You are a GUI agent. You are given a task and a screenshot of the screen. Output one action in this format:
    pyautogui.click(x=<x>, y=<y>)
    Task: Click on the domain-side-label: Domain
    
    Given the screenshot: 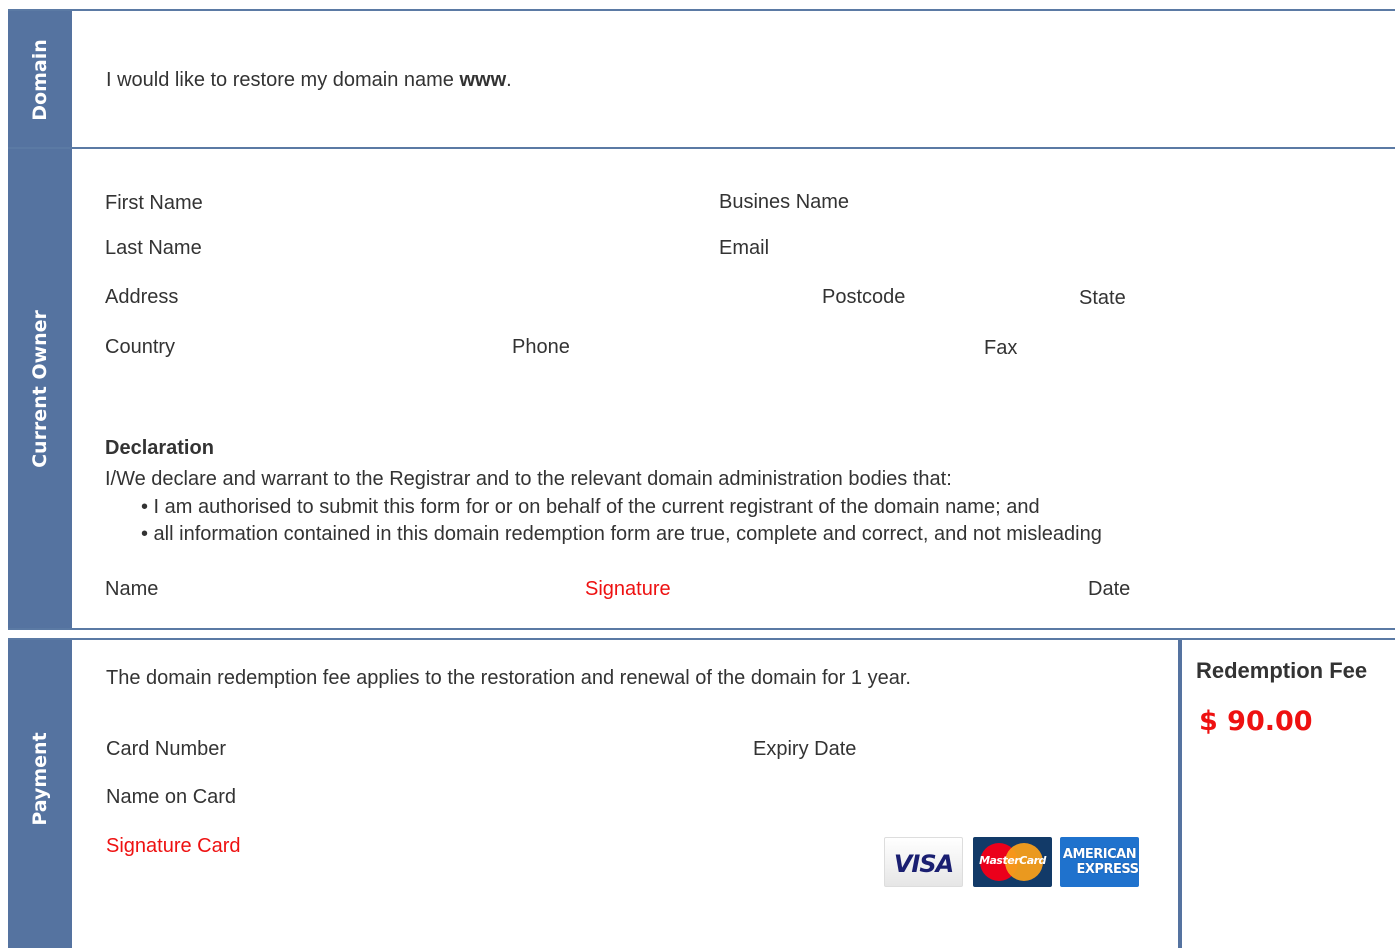 What is the action you would take?
    pyautogui.click(x=40, y=80)
    